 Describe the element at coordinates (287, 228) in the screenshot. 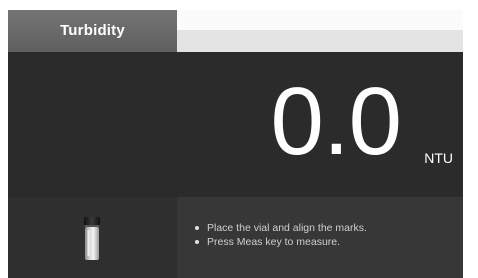

I see `instruction-text: Place the vial and align the marks.` at that location.